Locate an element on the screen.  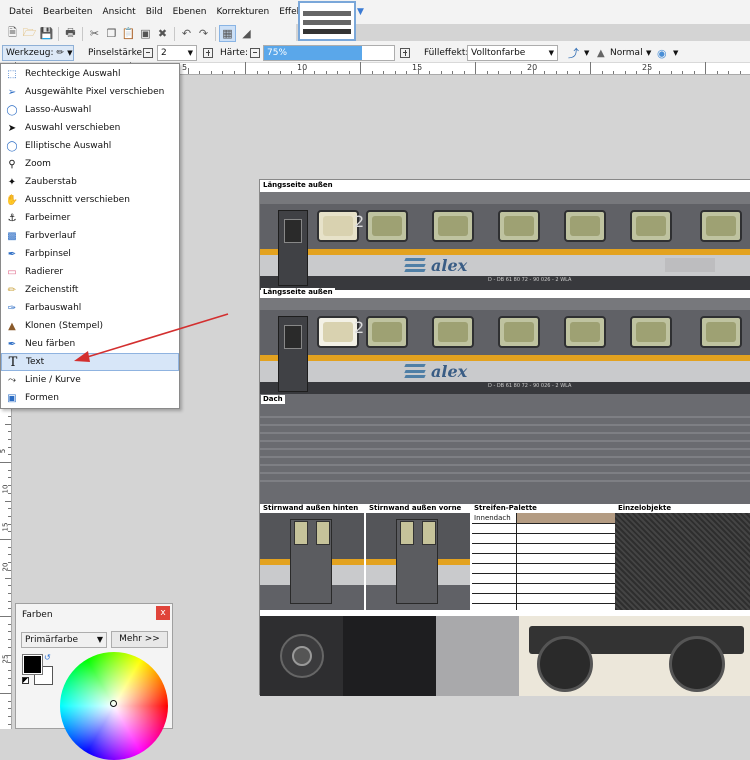
tool-item-pencil: ✏ Zeichenstift is located at coordinates (90, 290).